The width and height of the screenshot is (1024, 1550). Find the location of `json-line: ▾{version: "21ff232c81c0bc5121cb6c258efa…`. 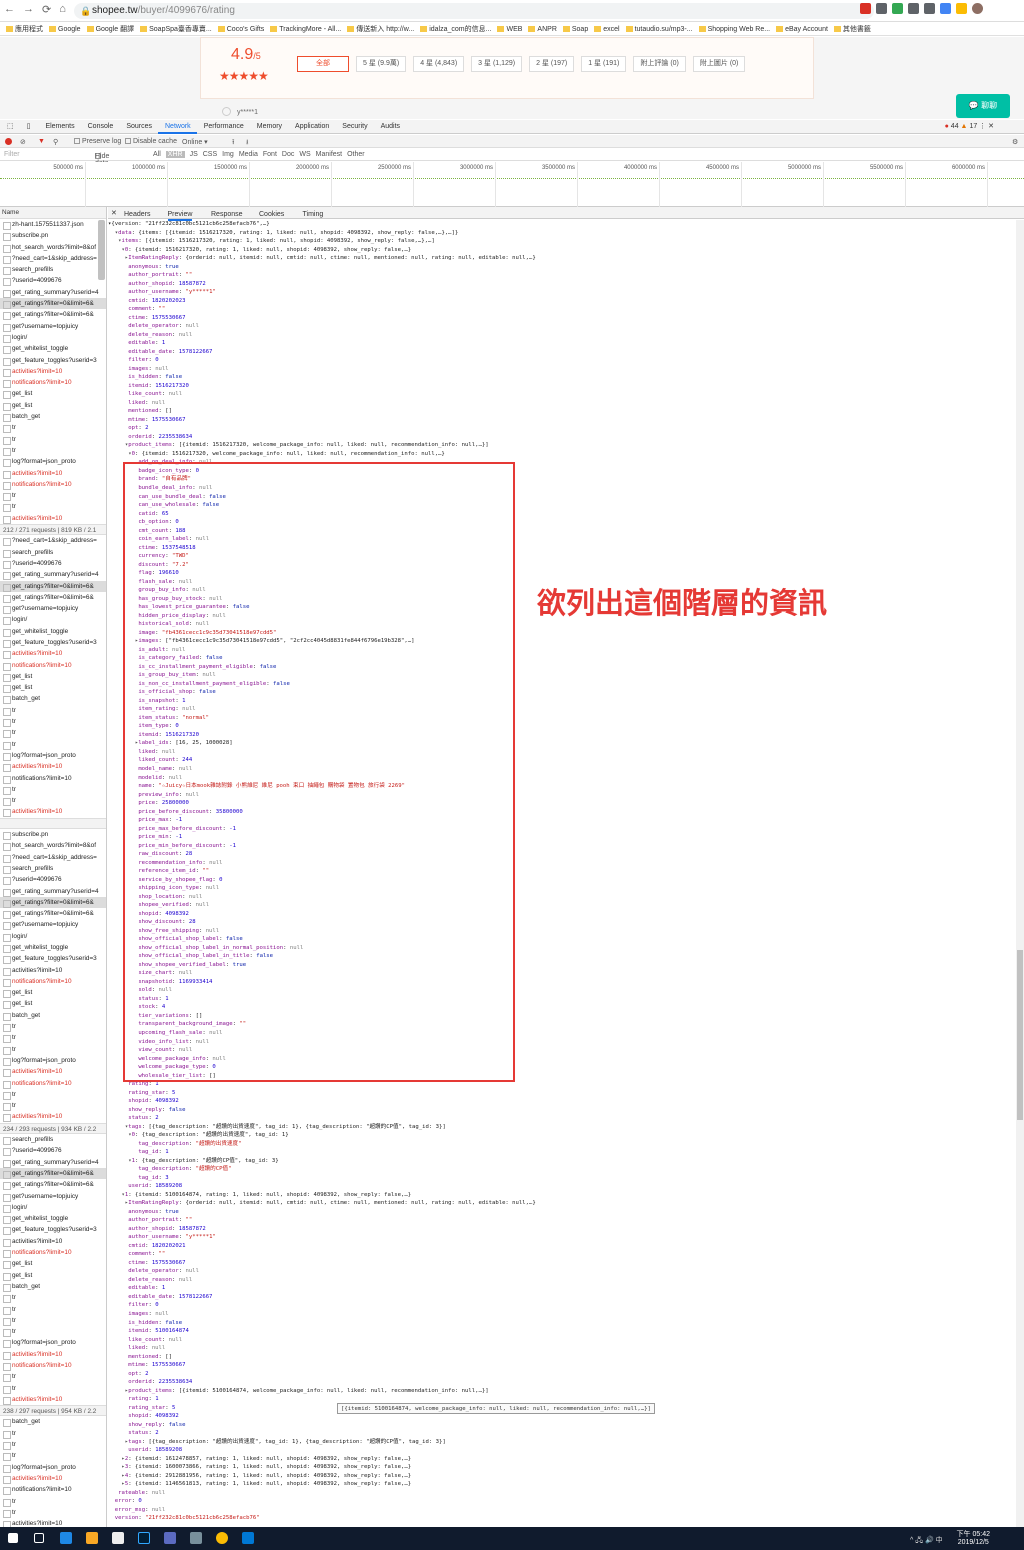

json-line: ▾{version: "21ff232c81c0bc5121cb6c258efa… is located at coordinates (562, 224).